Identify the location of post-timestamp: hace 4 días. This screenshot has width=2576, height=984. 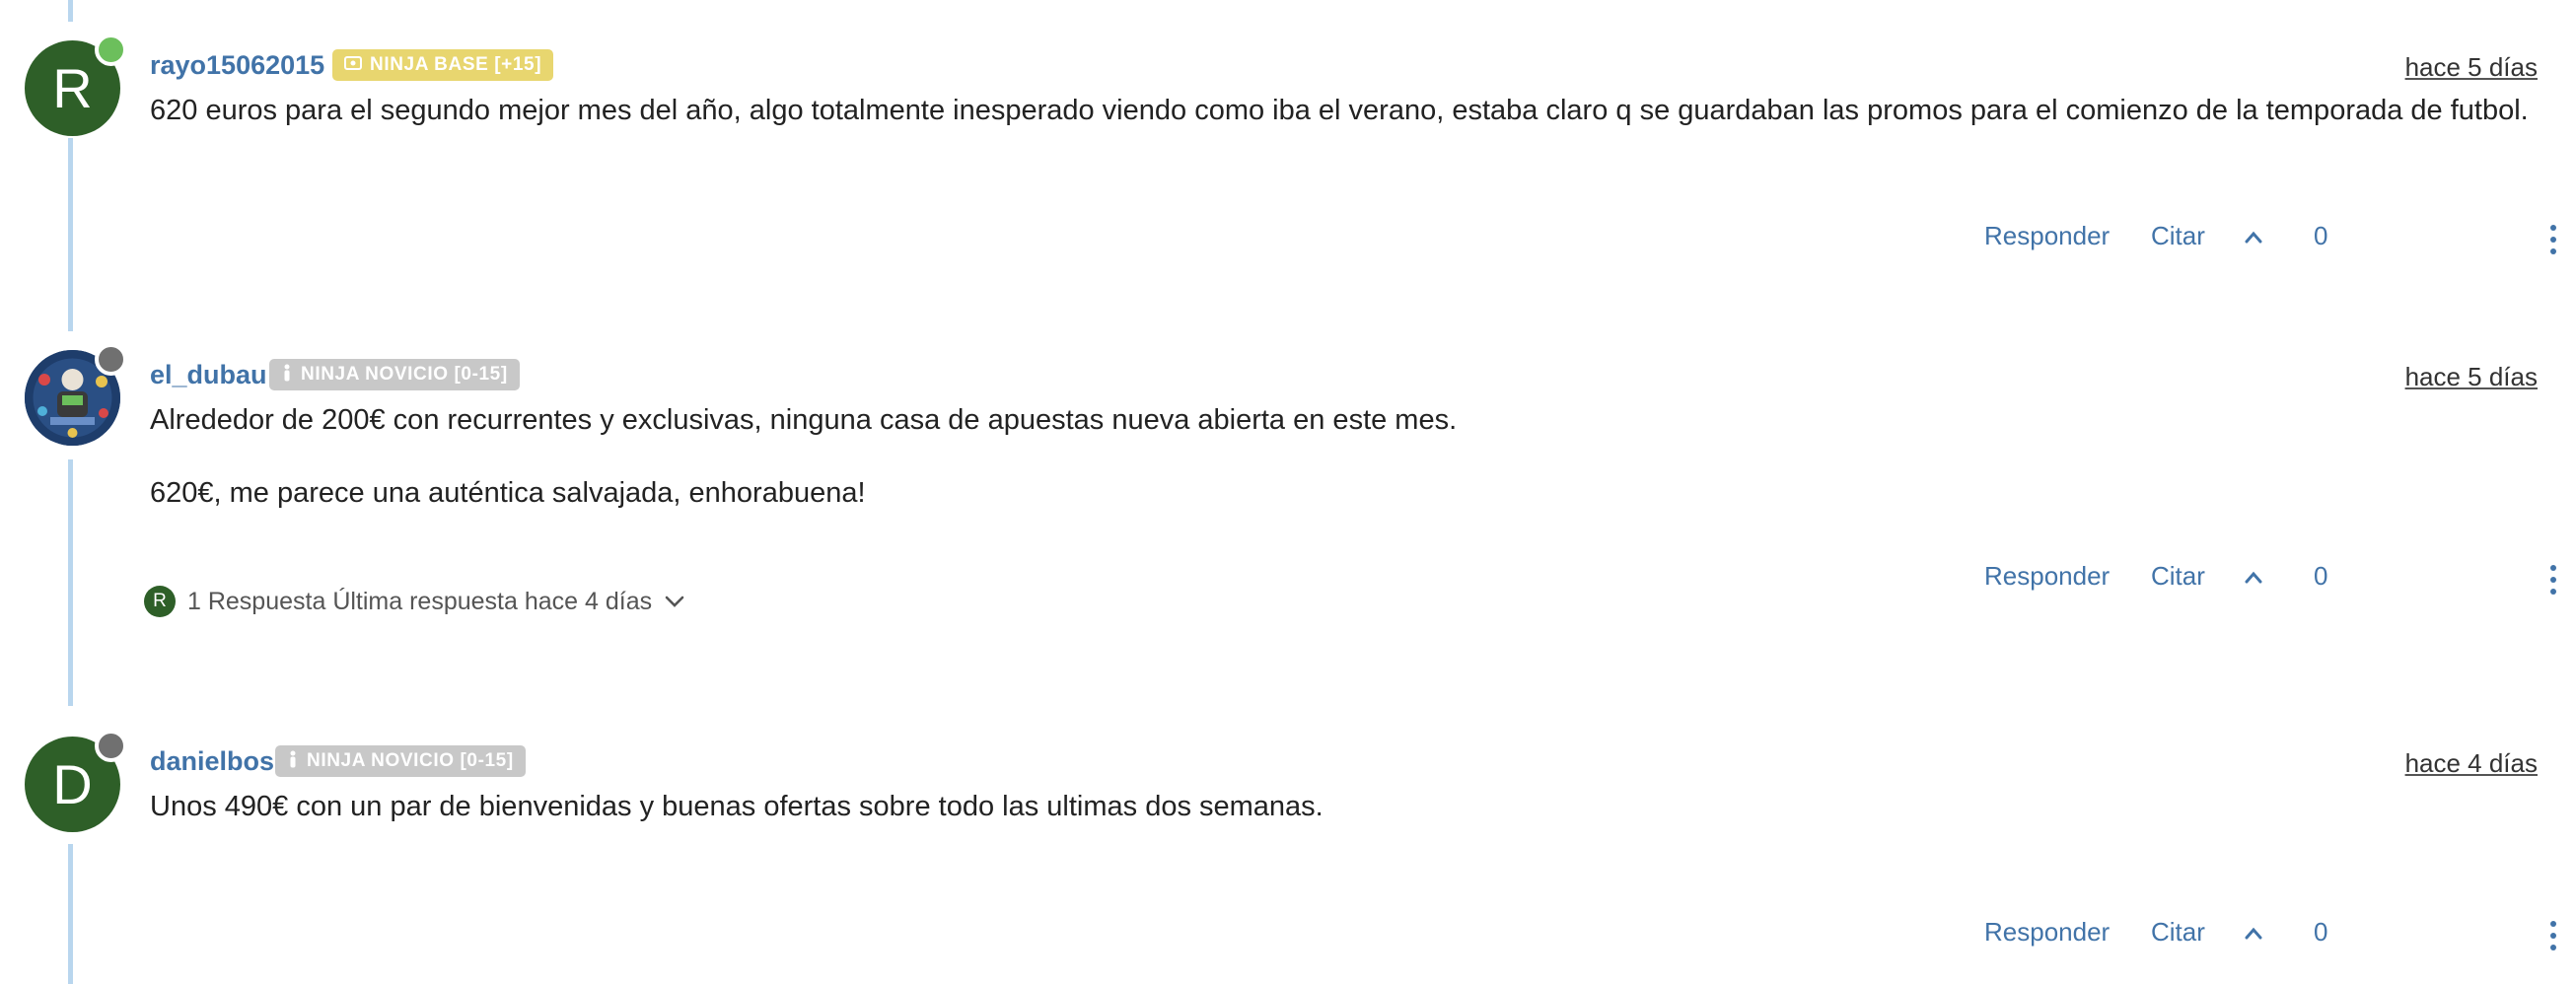
(2471, 763).